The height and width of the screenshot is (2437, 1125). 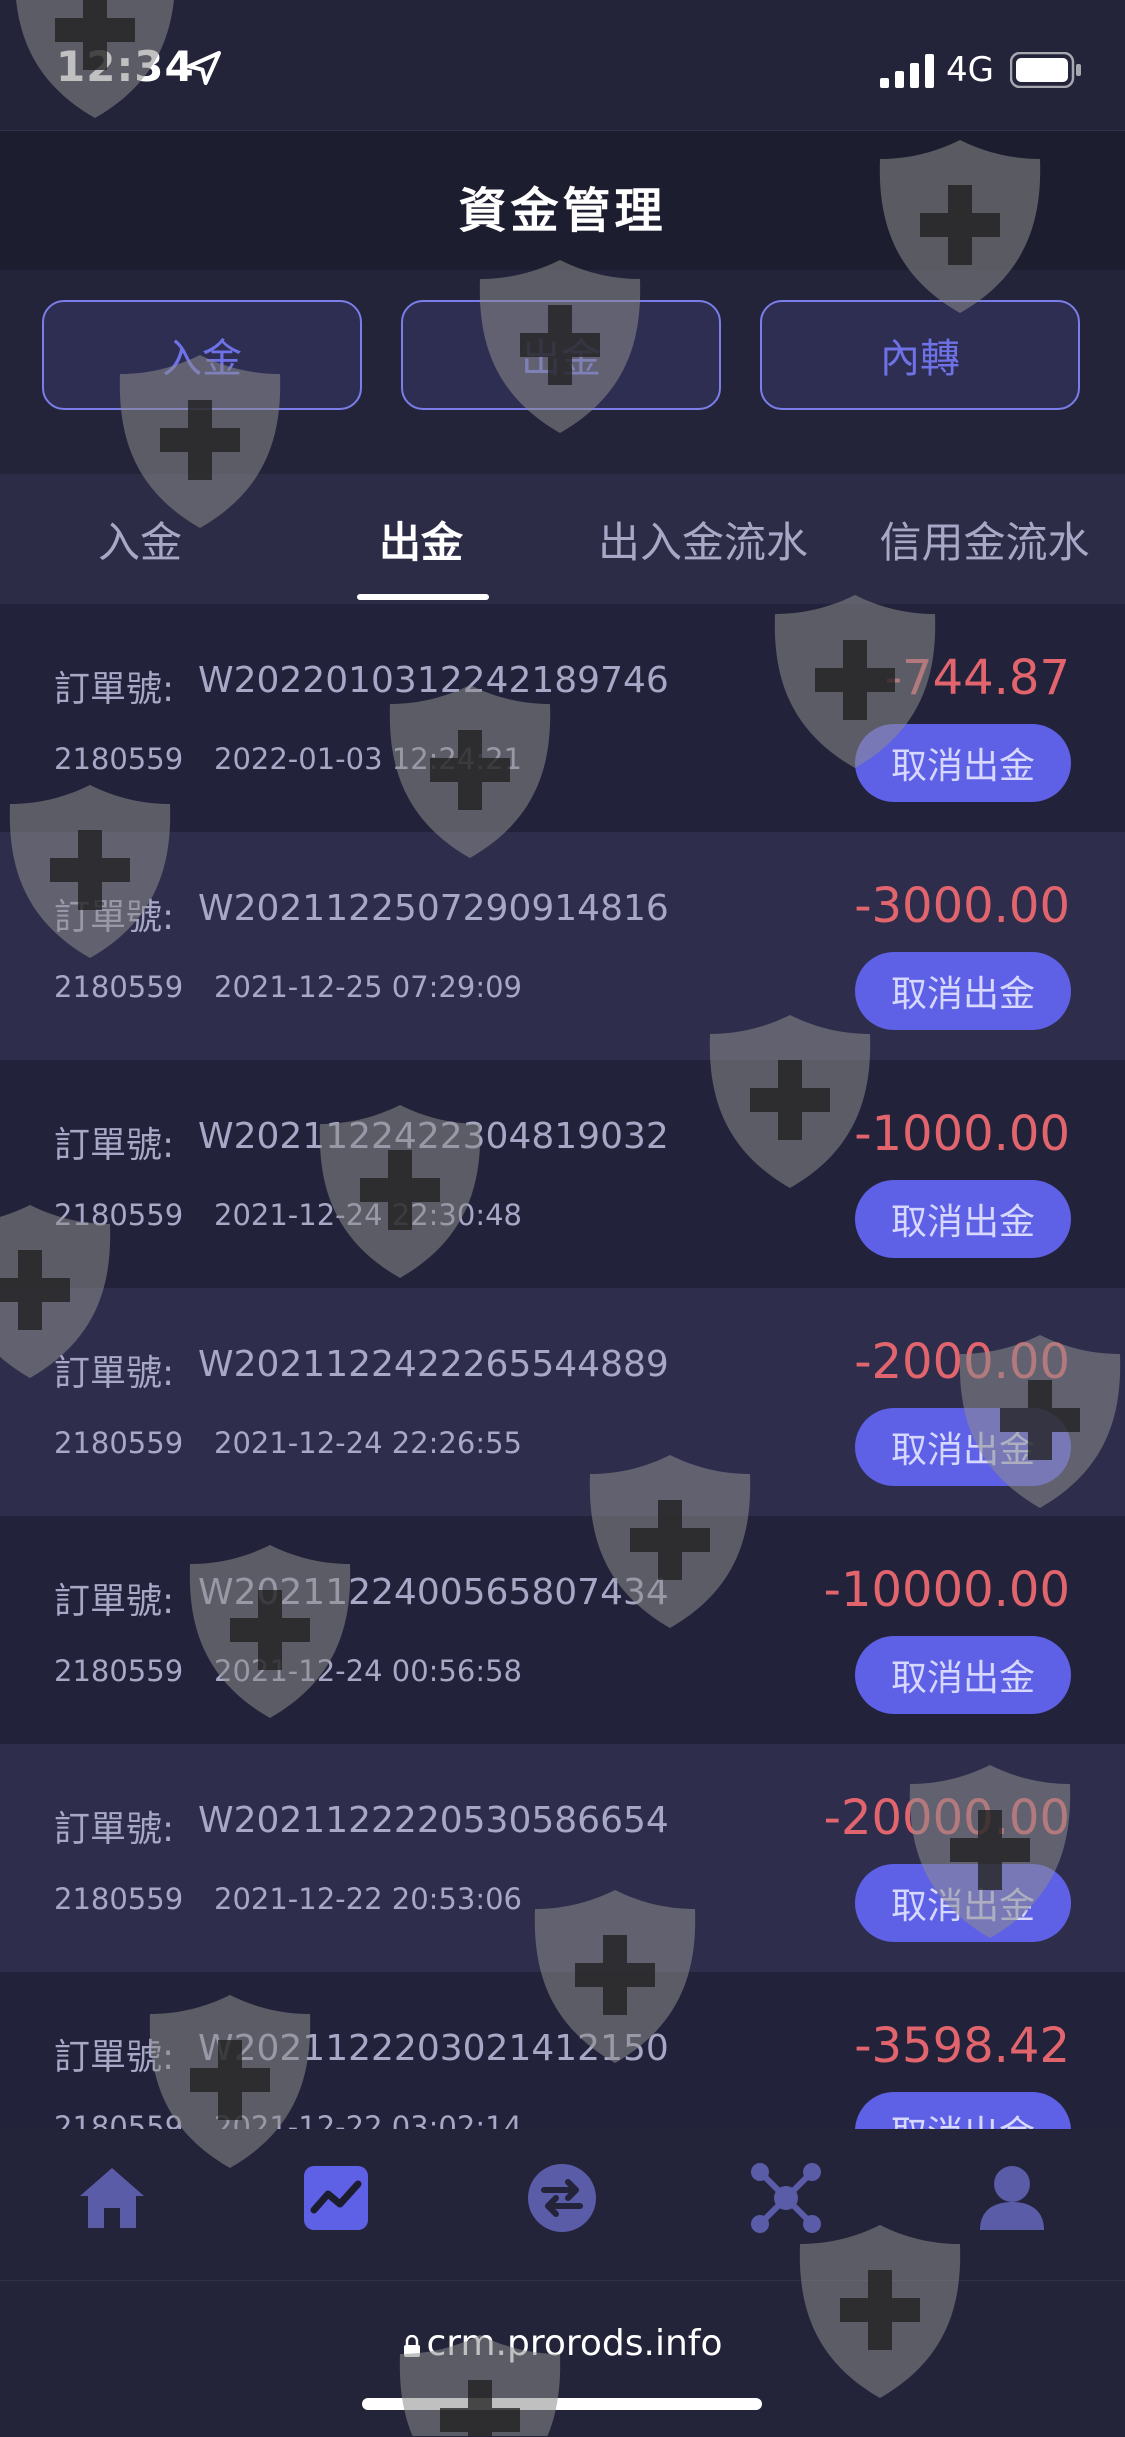 I want to click on chart-icon, so click(x=336, y=2198).